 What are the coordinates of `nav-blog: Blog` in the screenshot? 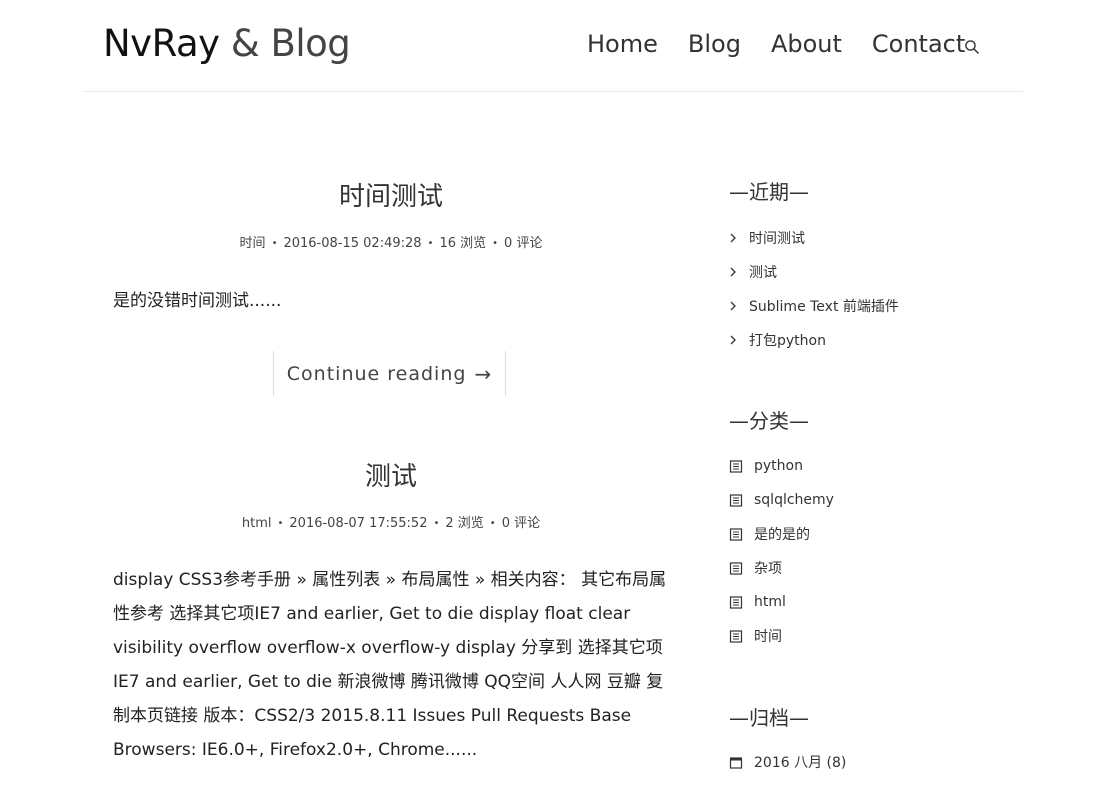 It's located at (714, 44).